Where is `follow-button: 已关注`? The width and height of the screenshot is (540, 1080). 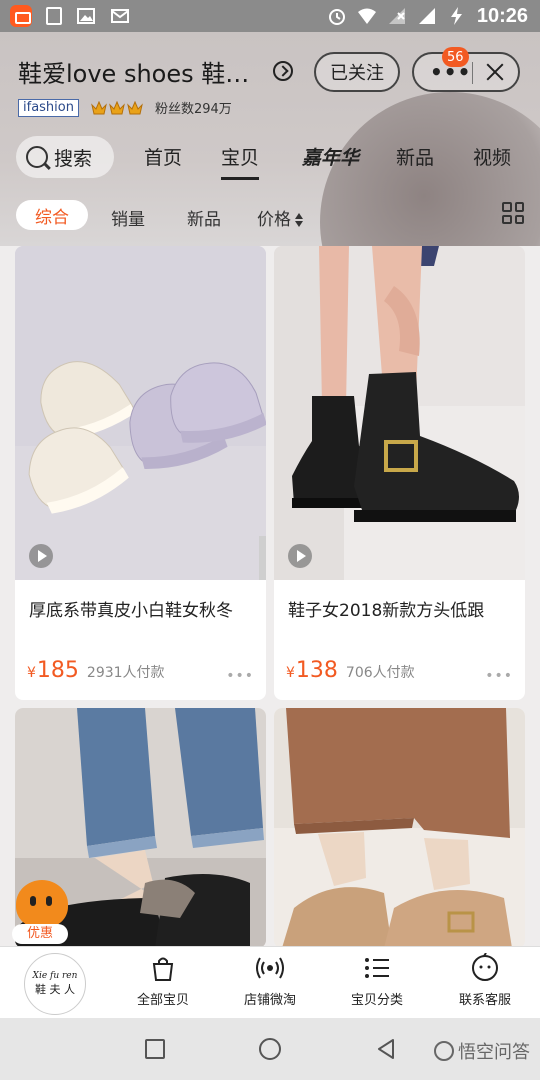
follow-button: 已关注 is located at coordinates (357, 72).